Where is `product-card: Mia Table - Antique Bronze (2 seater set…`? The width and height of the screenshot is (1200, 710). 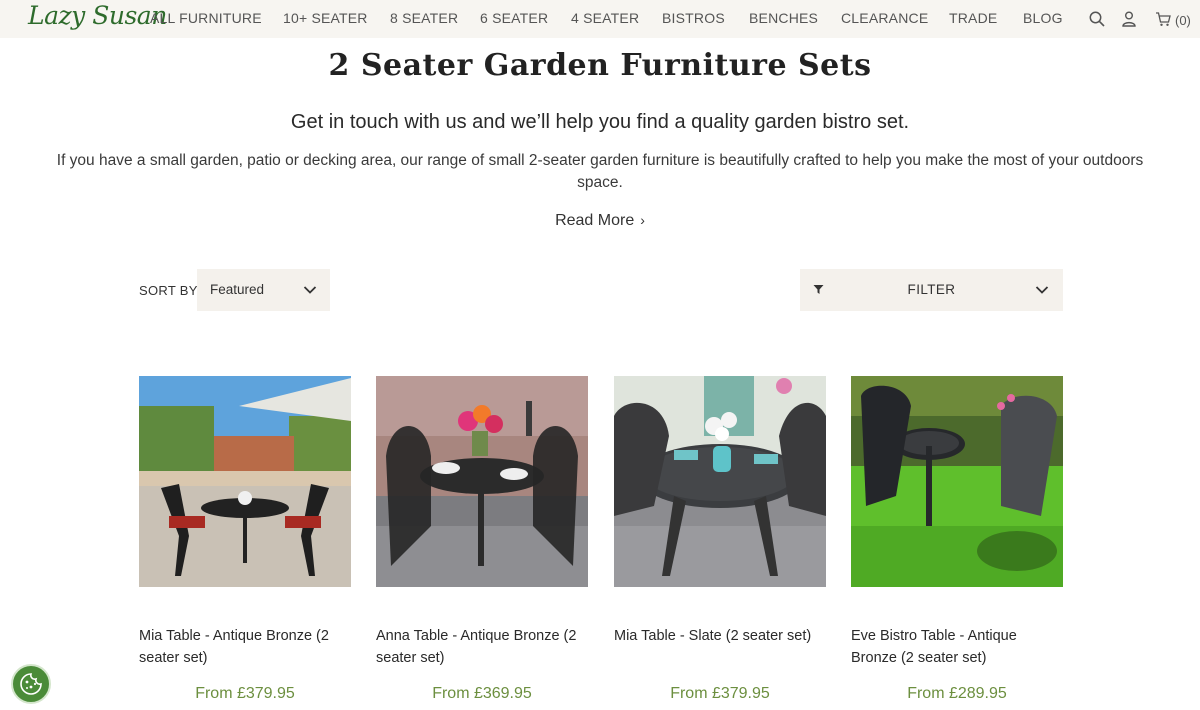
product-card: Mia Table - Antique Bronze (2 seater set… is located at coordinates (245, 539).